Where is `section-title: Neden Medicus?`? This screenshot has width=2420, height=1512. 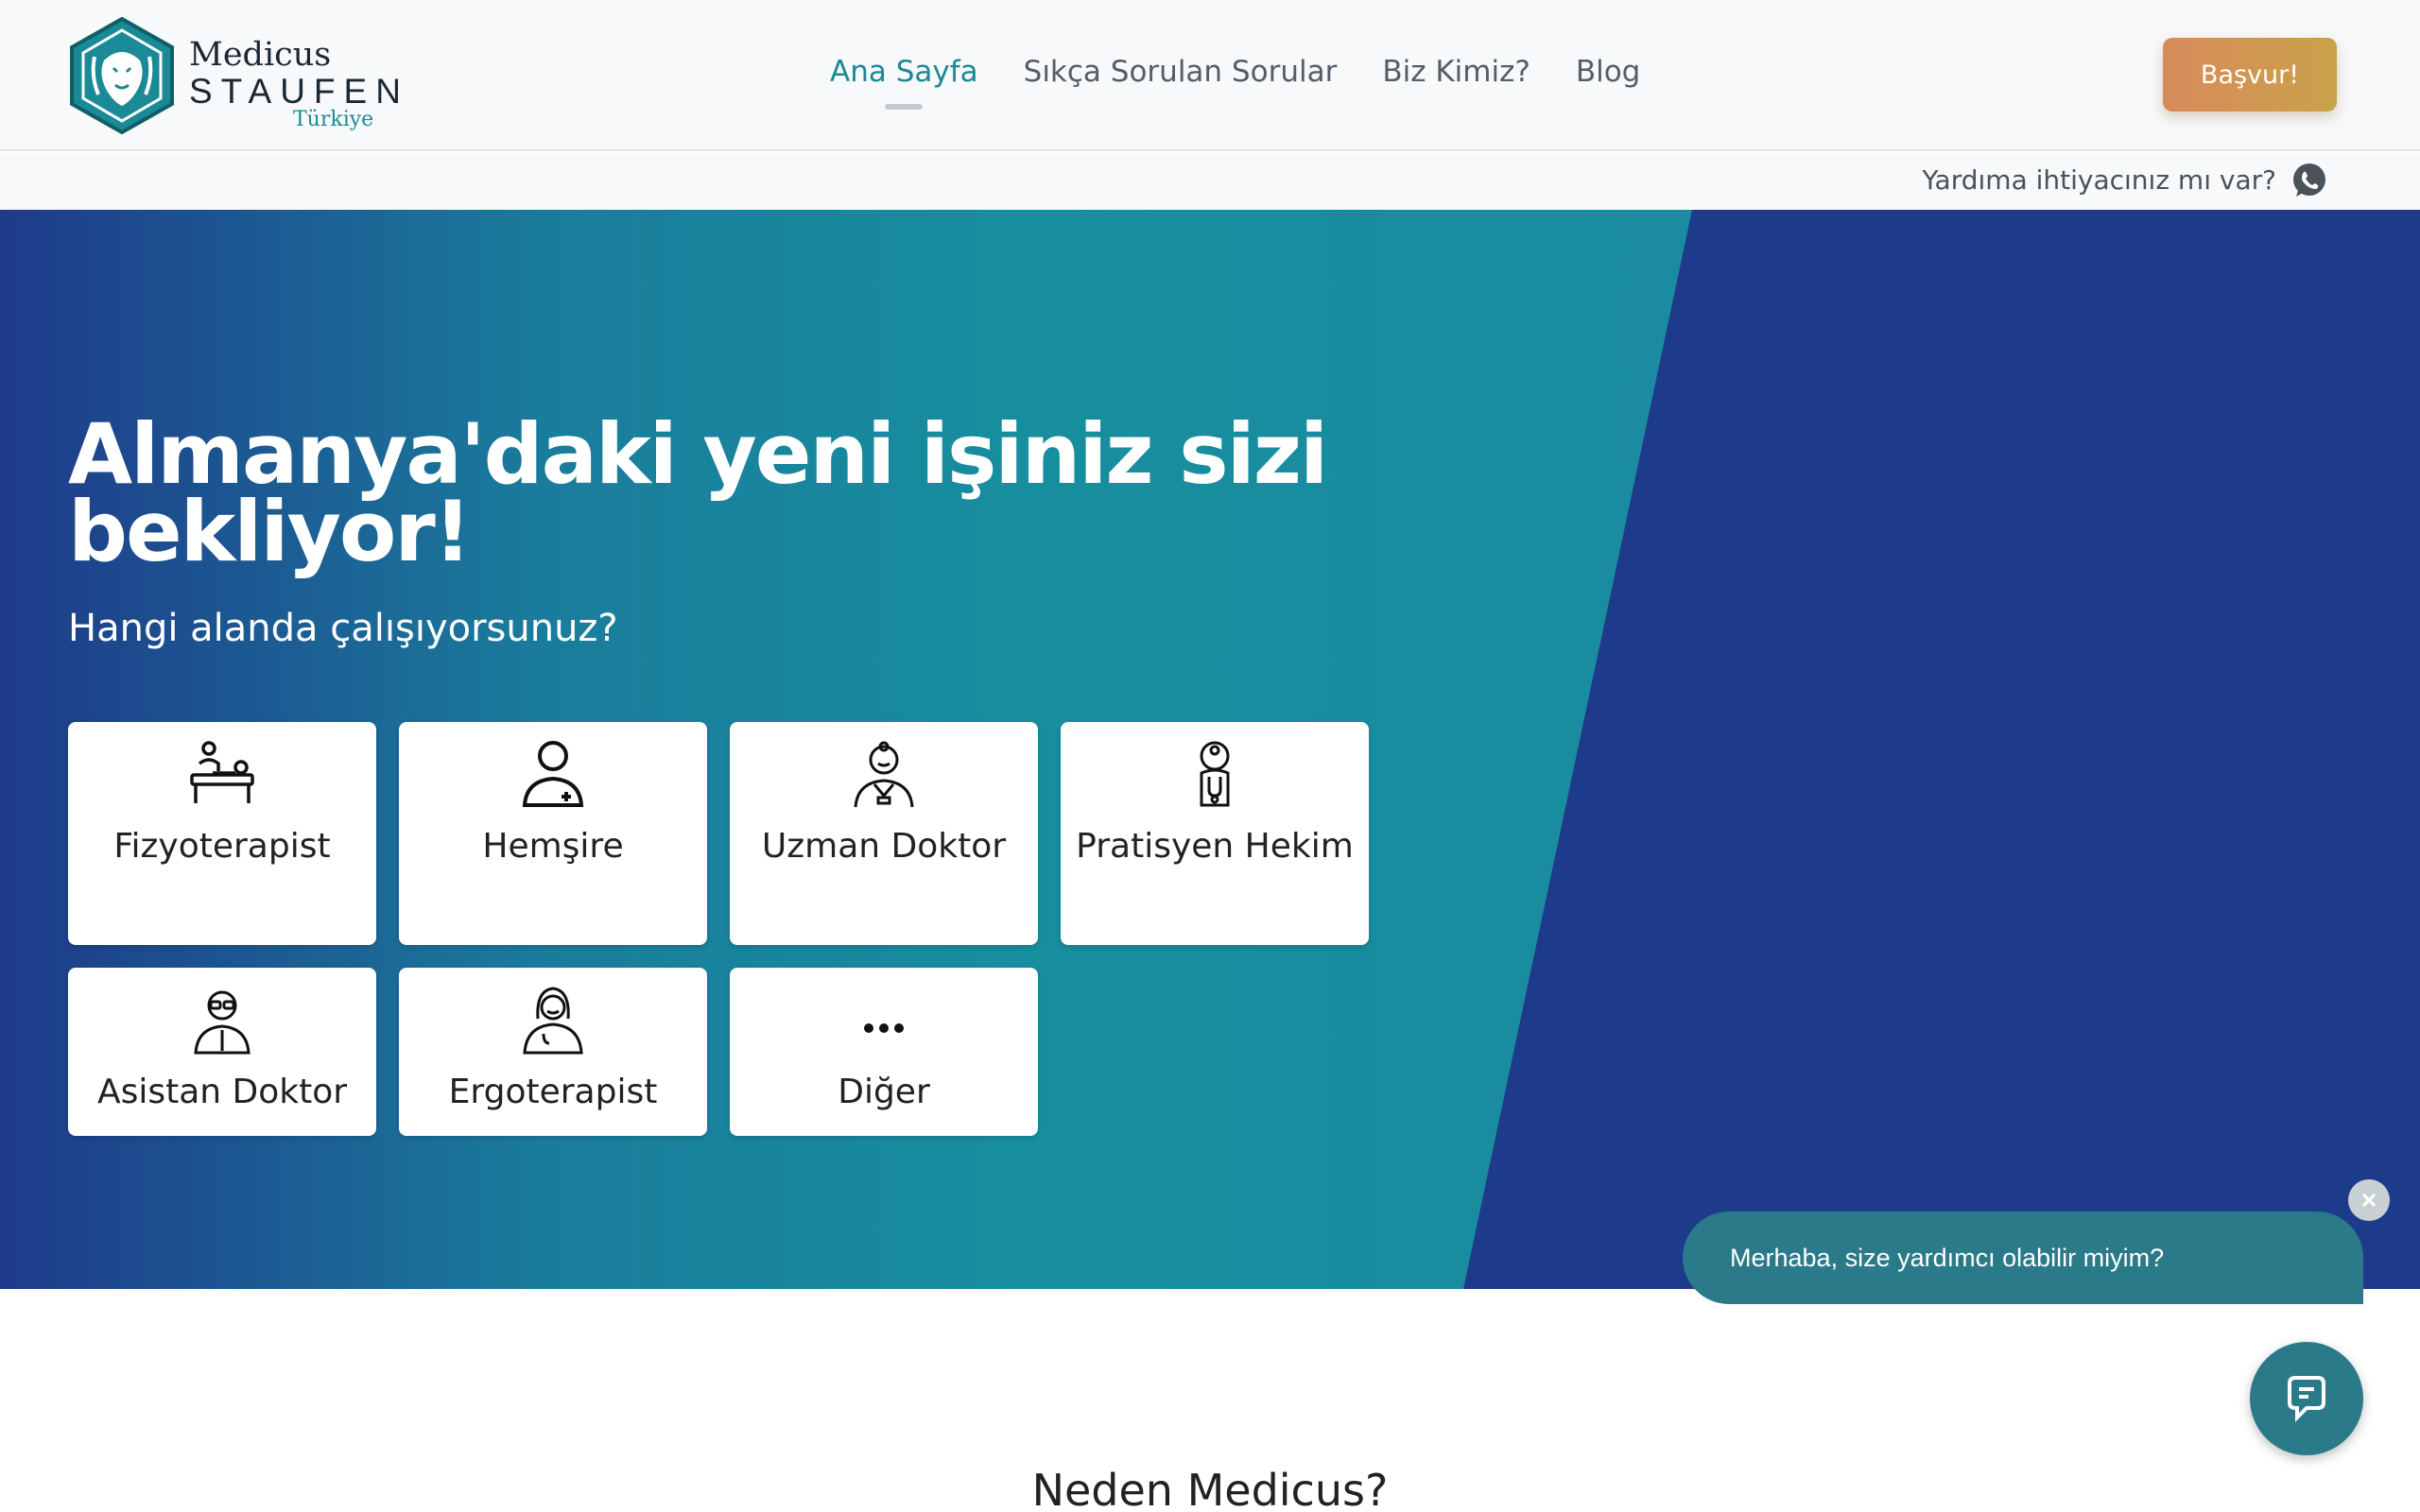 section-title: Neden Medicus? is located at coordinates (1210, 1488).